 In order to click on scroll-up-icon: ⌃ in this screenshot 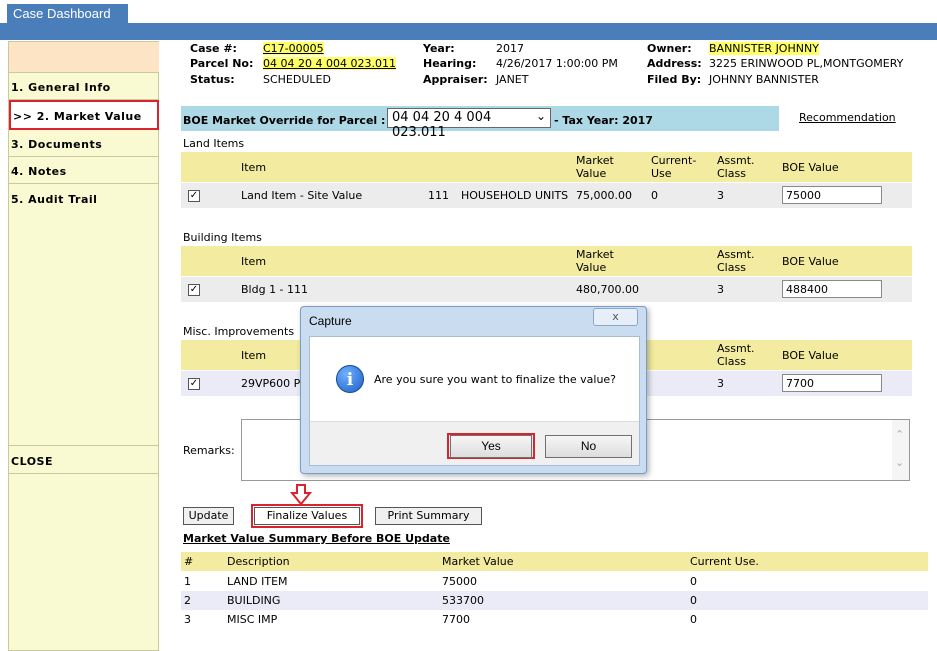, I will do `click(899, 434)`.